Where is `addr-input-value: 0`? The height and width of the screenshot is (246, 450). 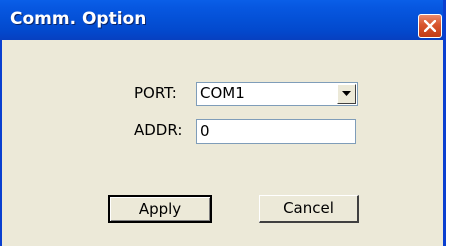
addr-input-value: 0 is located at coordinates (205, 131).